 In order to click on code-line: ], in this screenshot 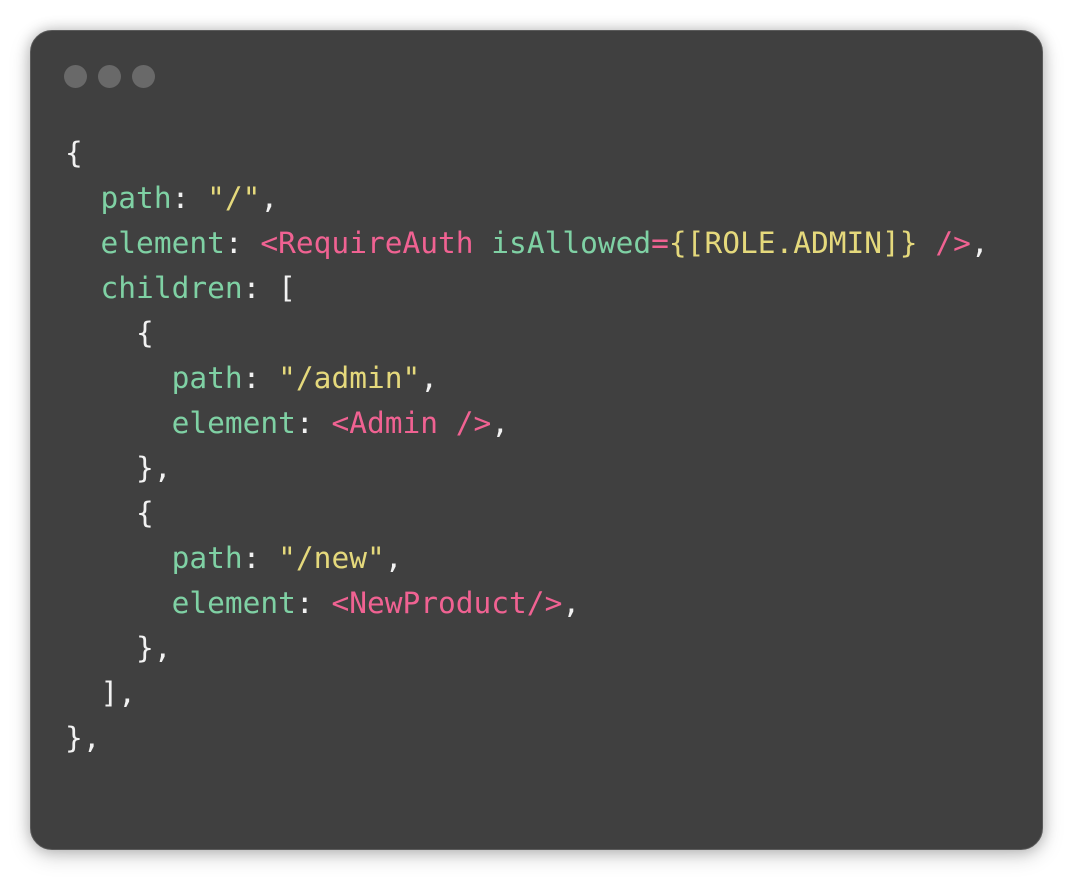, I will do `click(527, 693)`.